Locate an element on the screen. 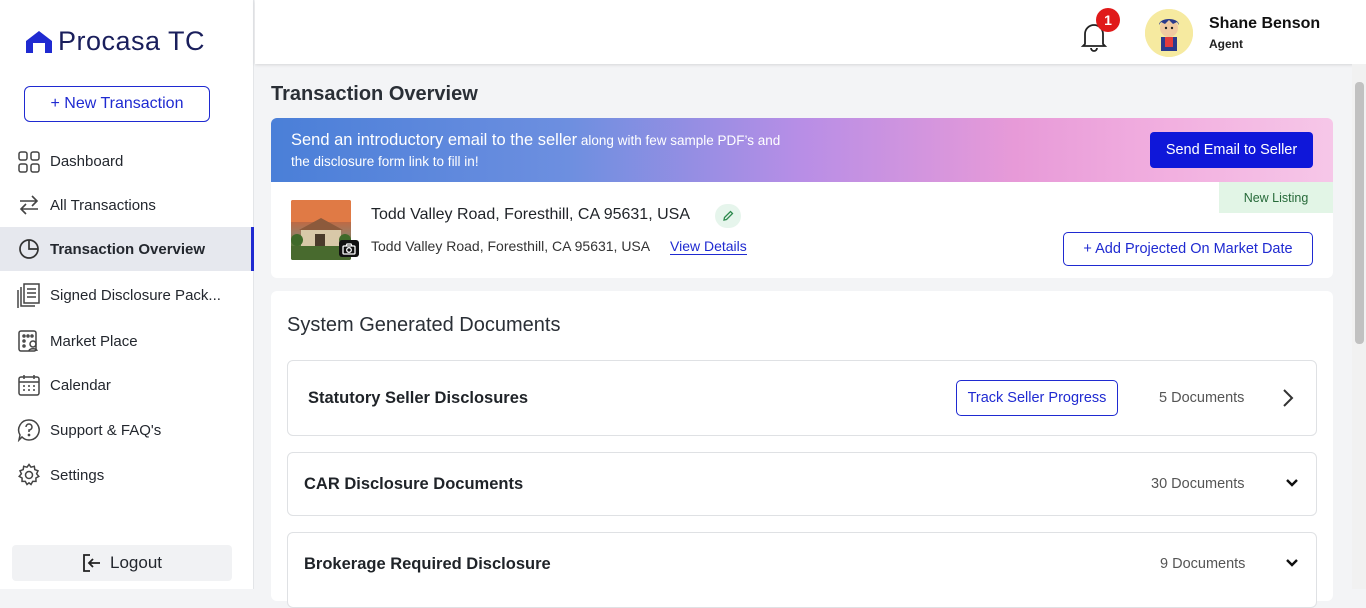  sidebar-item-transaction-overview: Transaction Overview is located at coordinates (127, 249).